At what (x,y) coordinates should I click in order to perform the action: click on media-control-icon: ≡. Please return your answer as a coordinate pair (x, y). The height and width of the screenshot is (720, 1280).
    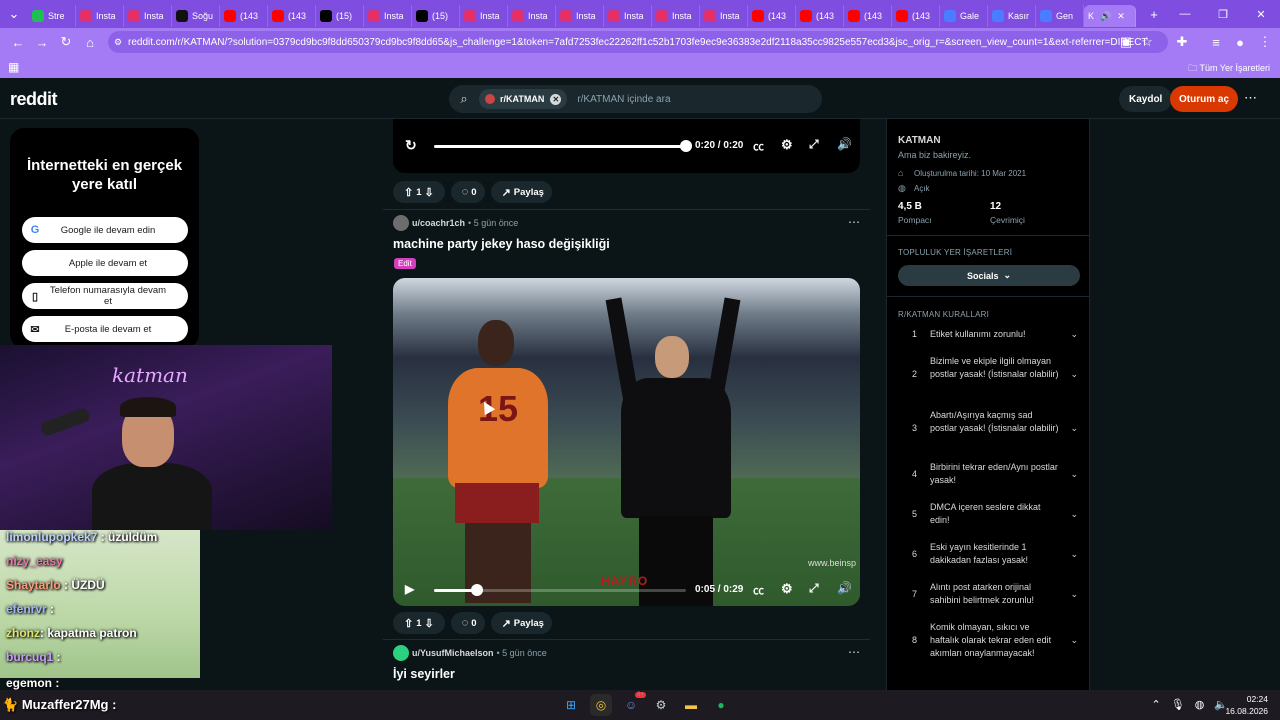
    Looking at the image, I should click on (1216, 42).